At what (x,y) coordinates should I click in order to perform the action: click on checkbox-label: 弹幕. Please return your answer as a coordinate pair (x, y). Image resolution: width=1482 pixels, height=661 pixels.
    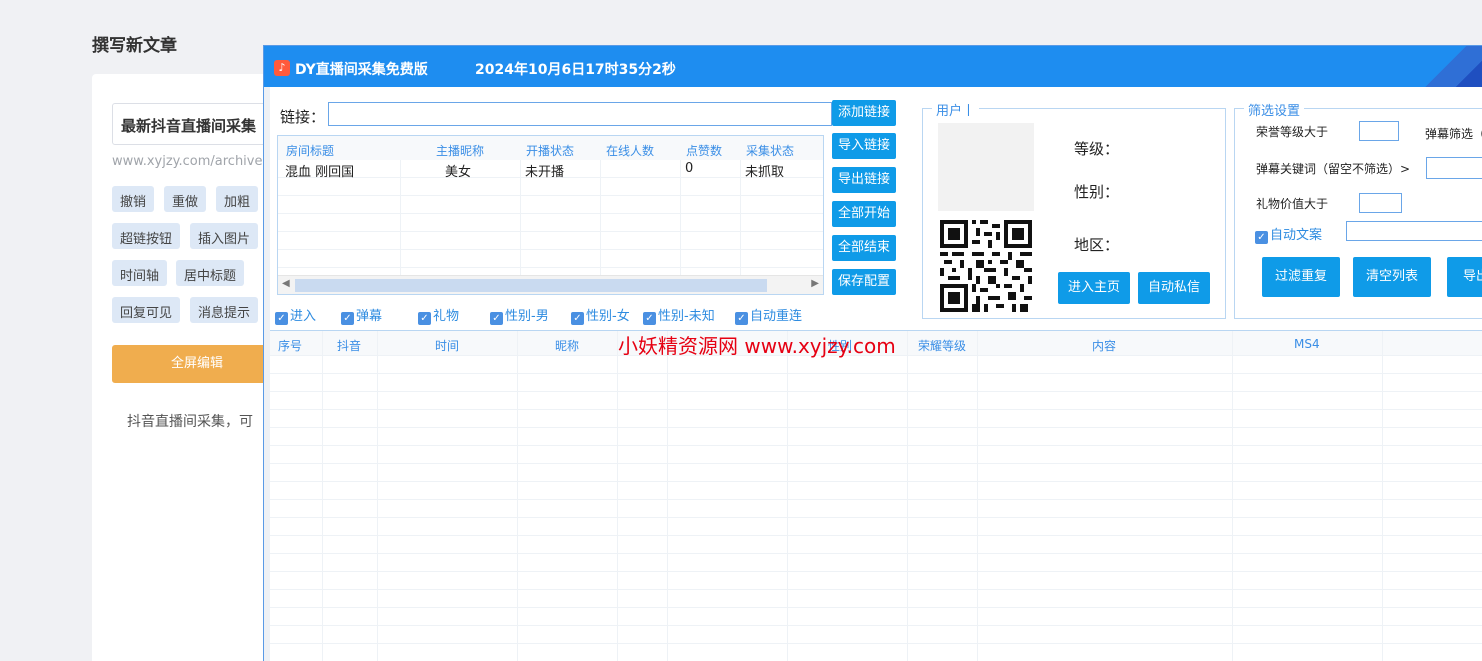
    Looking at the image, I should click on (369, 316).